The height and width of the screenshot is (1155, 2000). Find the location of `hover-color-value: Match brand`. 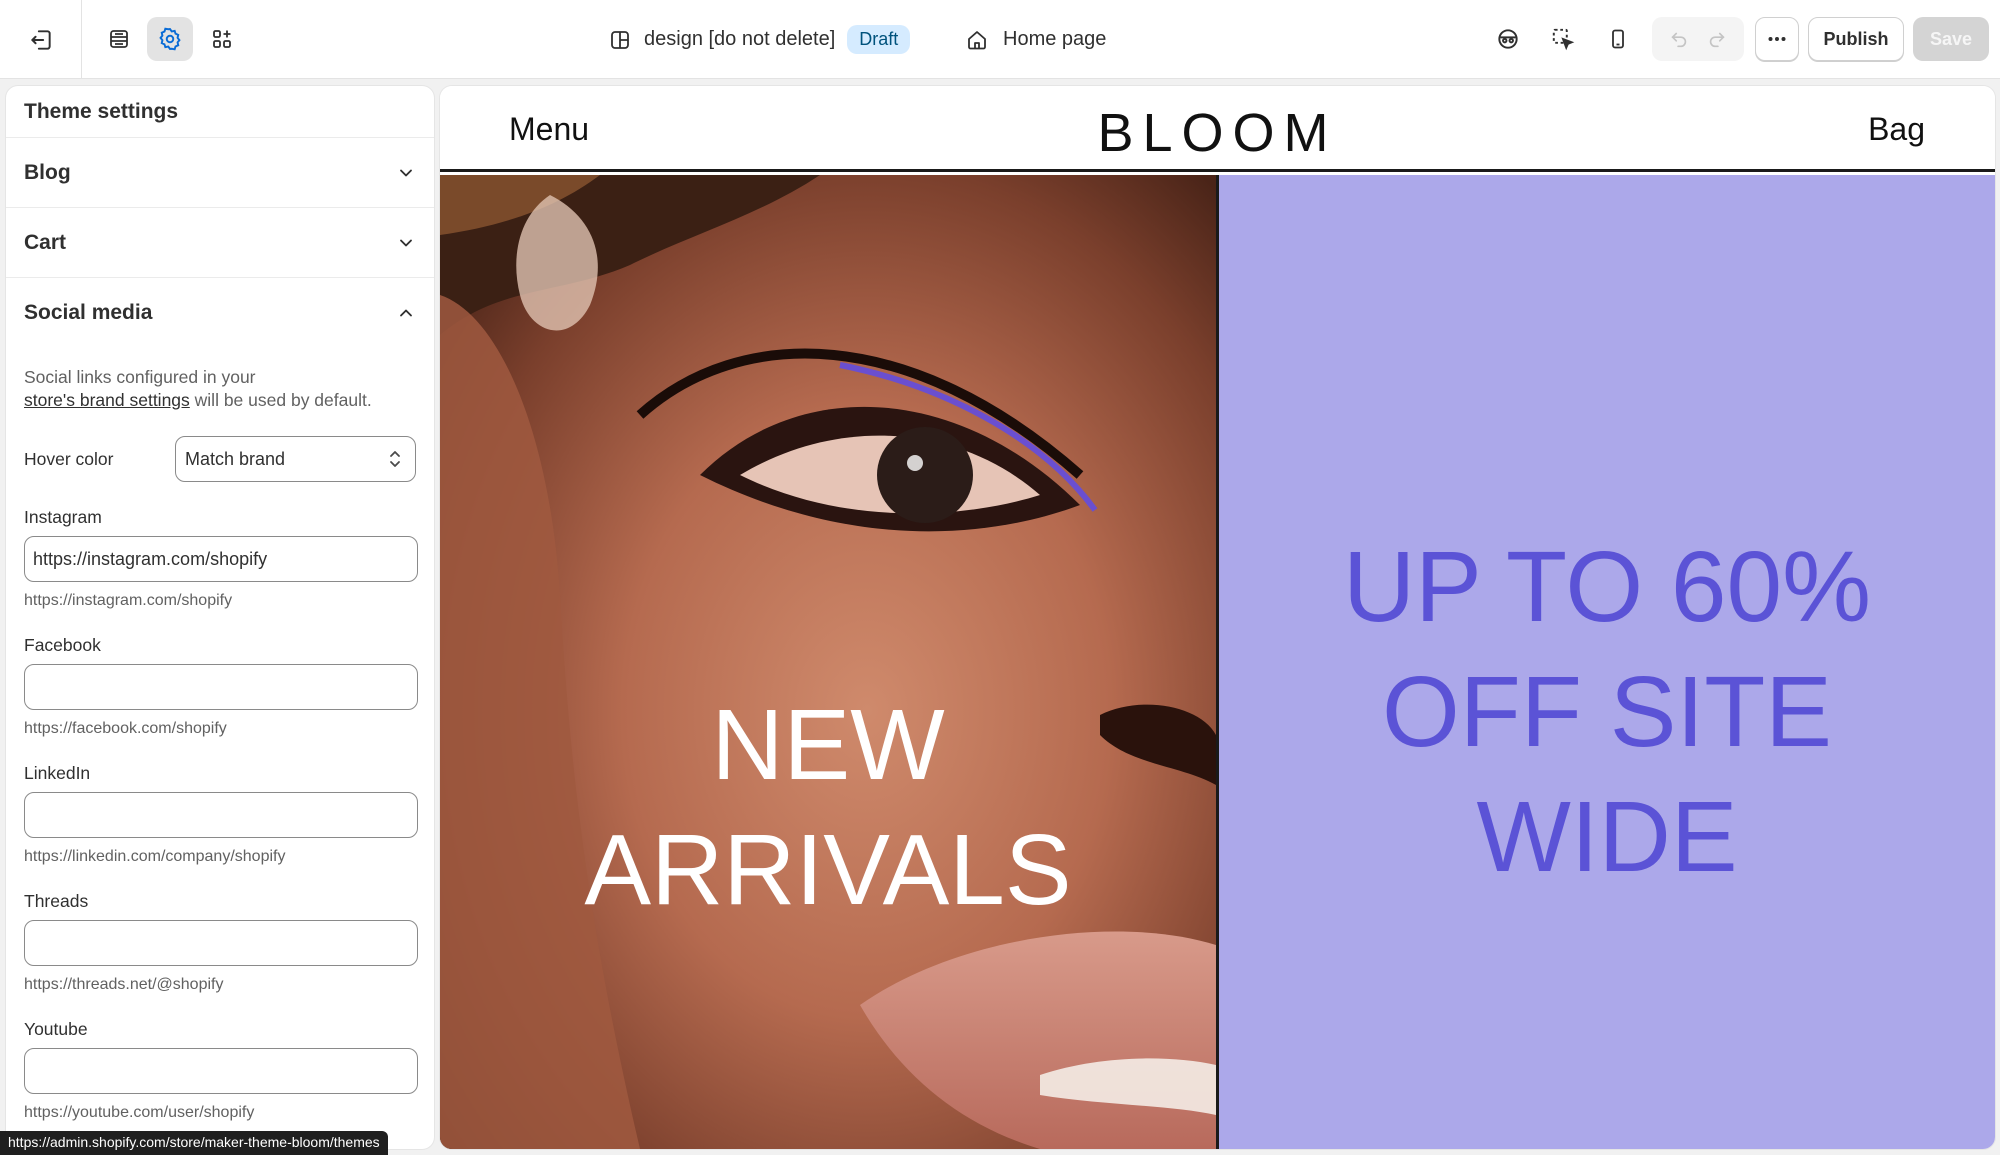

hover-color-value: Match brand is located at coordinates (235, 458).